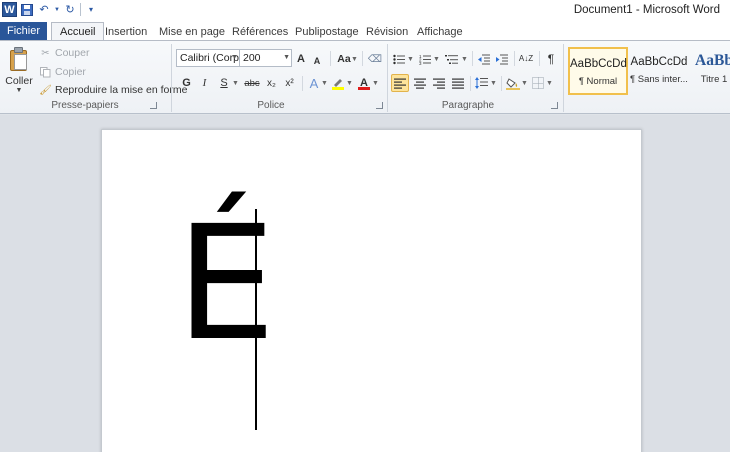 The image size is (730, 452). What do you see at coordinates (646, 10) in the screenshot?
I see `window-title: Document1 - Microsoft Word` at bounding box center [646, 10].